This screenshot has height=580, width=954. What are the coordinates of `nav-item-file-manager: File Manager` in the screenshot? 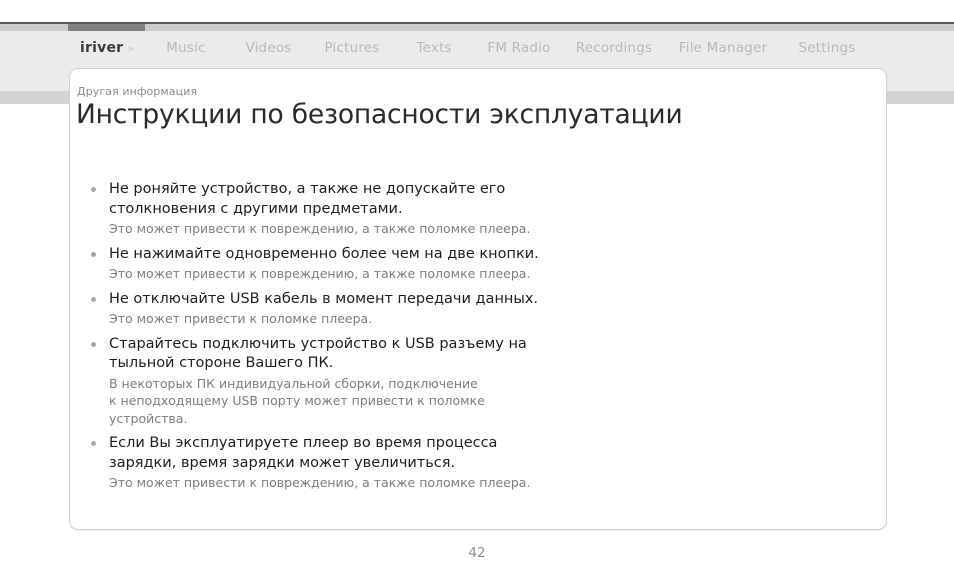 It's located at (723, 48).